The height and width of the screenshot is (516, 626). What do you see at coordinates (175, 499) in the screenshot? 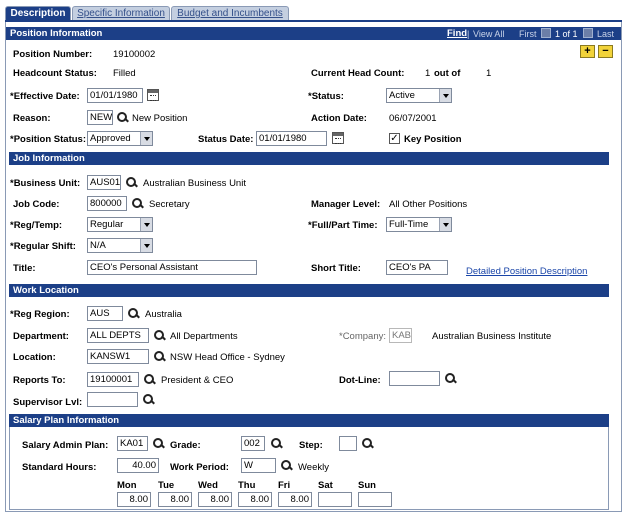
I see `day-hours-tue: 8.00` at bounding box center [175, 499].